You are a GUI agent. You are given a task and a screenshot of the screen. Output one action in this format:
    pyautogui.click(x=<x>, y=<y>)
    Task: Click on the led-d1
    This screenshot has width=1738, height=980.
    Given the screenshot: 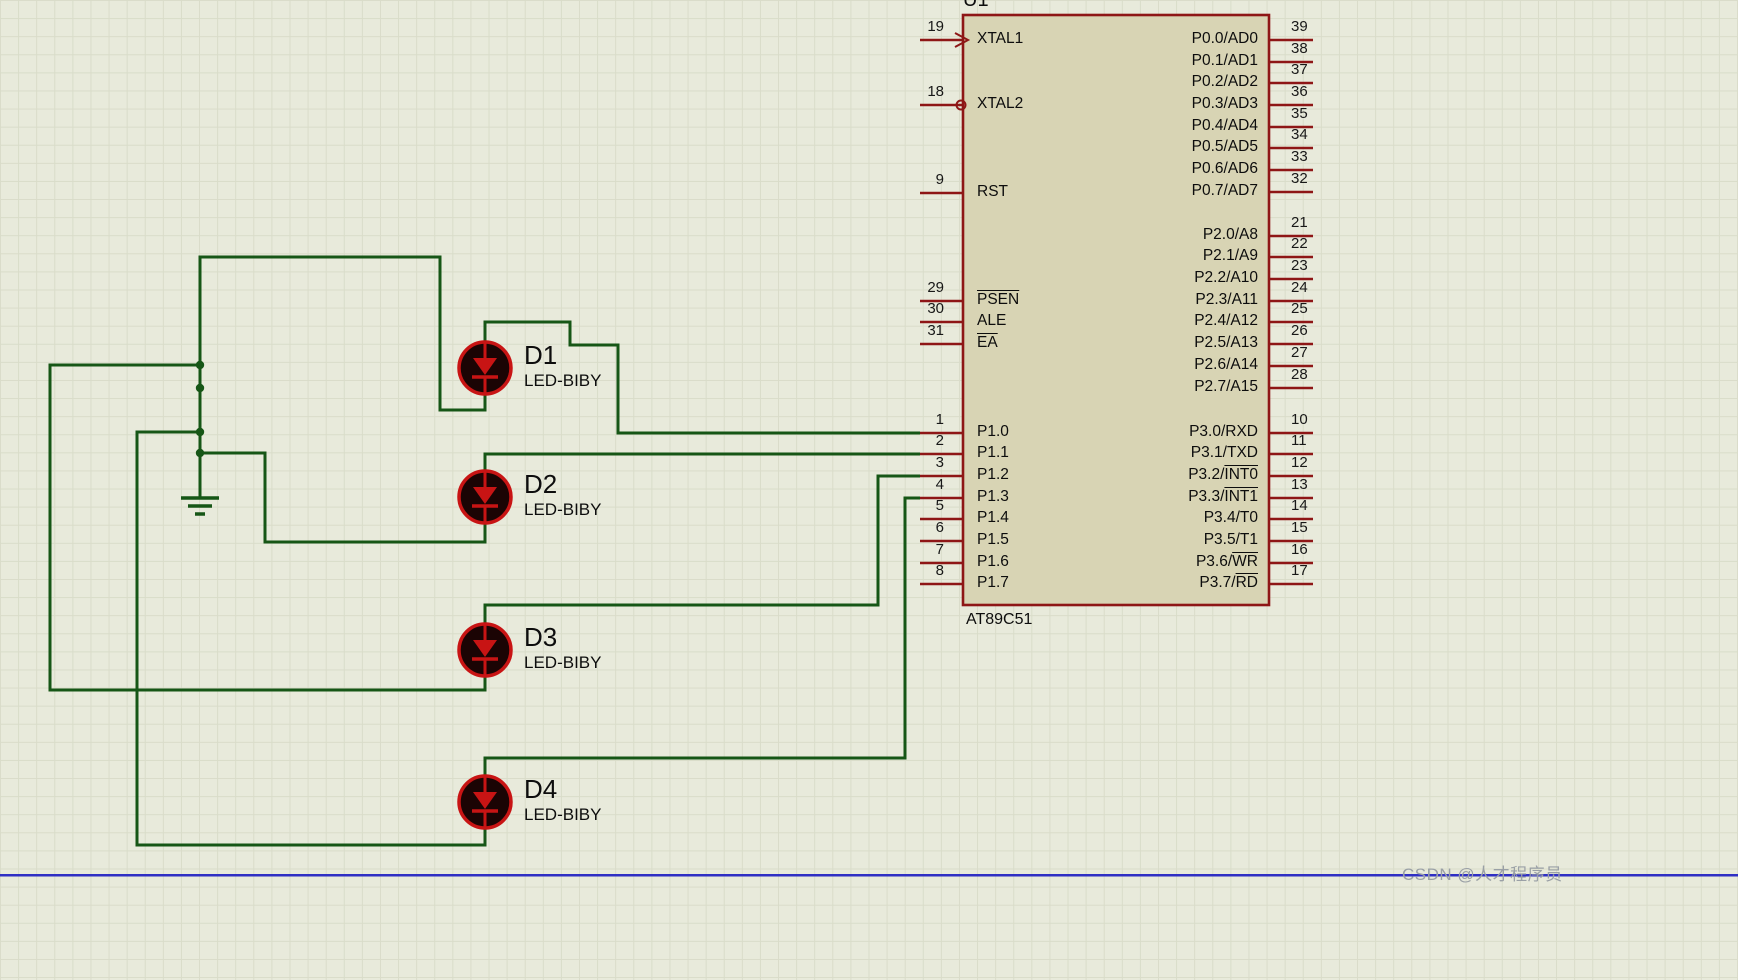 What is the action you would take?
    pyautogui.click(x=485, y=368)
    